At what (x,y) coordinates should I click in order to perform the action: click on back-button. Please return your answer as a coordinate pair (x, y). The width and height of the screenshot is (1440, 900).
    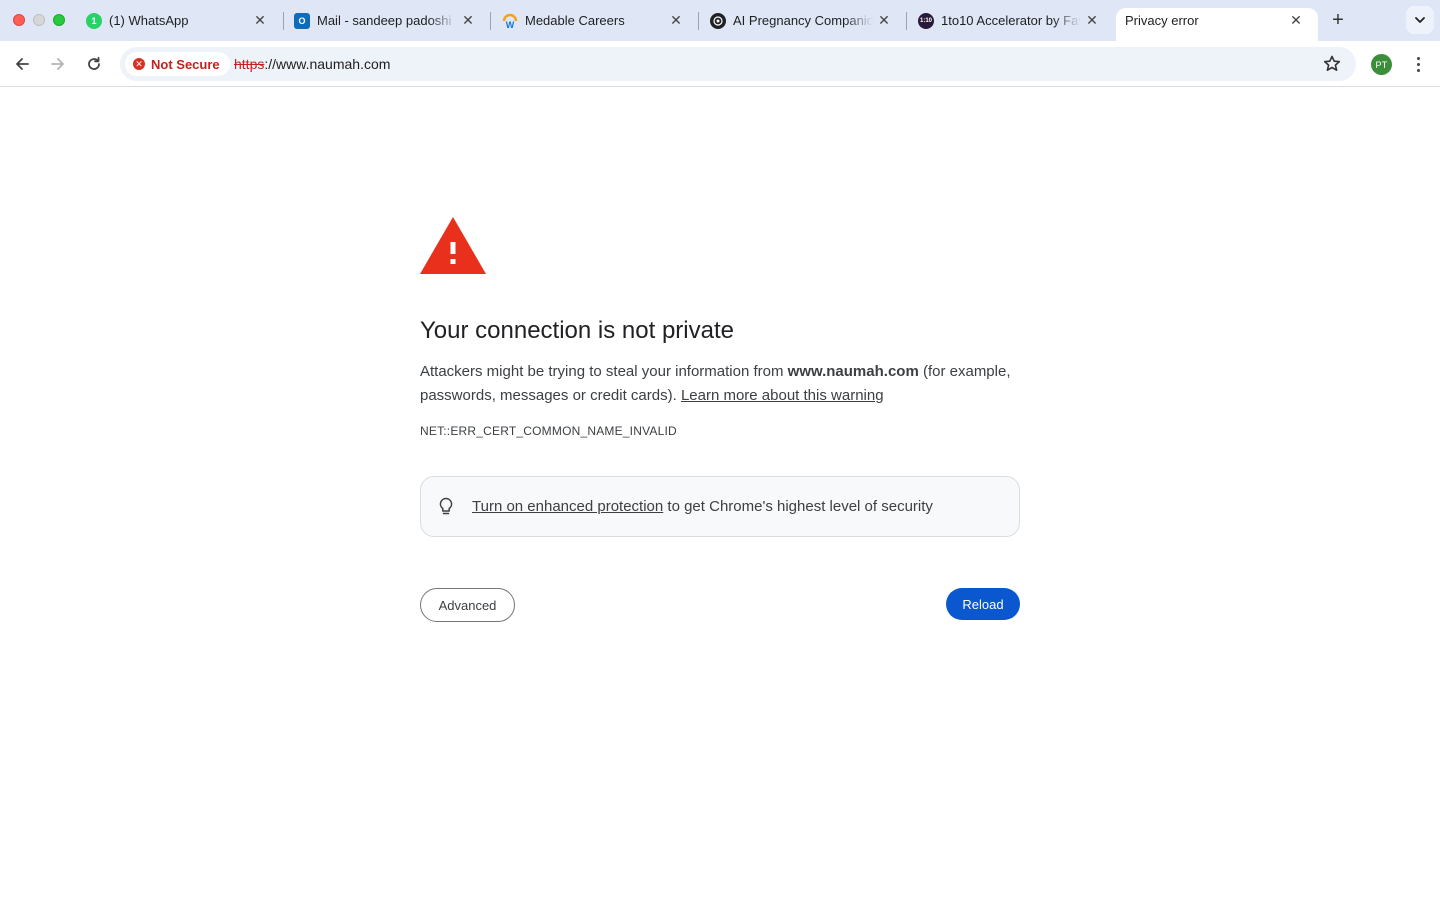
    Looking at the image, I should click on (22, 64).